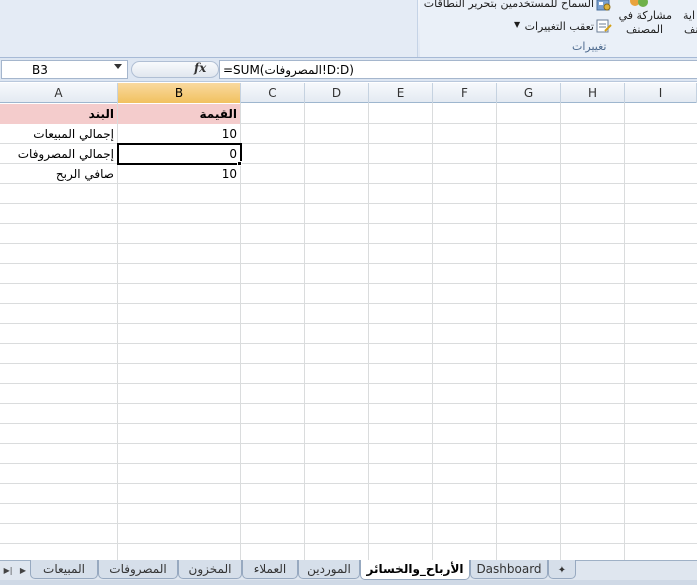 The width and height of the screenshot is (697, 585). What do you see at coordinates (8, 570) in the screenshot?
I see `last-sheet-icon: ▶|` at bounding box center [8, 570].